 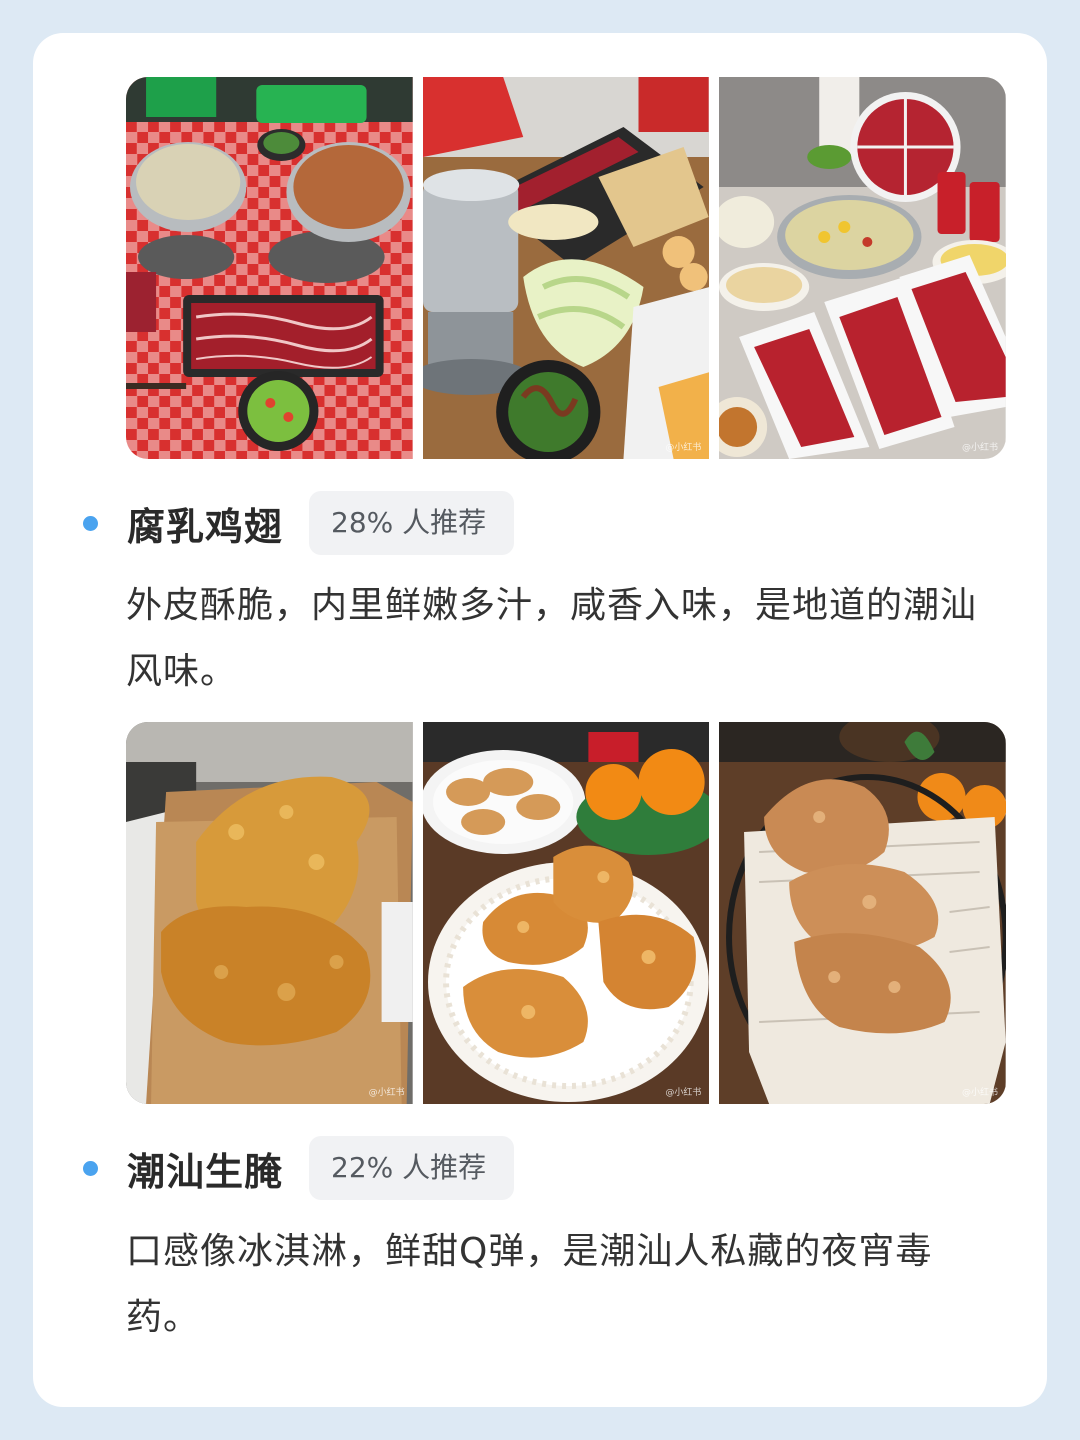 What do you see at coordinates (412, 523) in the screenshot?
I see `recommend-badge: 28% 人推荐` at bounding box center [412, 523].